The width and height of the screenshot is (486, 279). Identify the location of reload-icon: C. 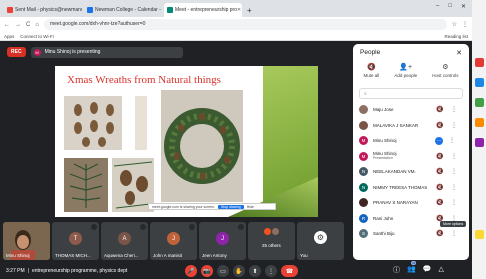
(28, 25).